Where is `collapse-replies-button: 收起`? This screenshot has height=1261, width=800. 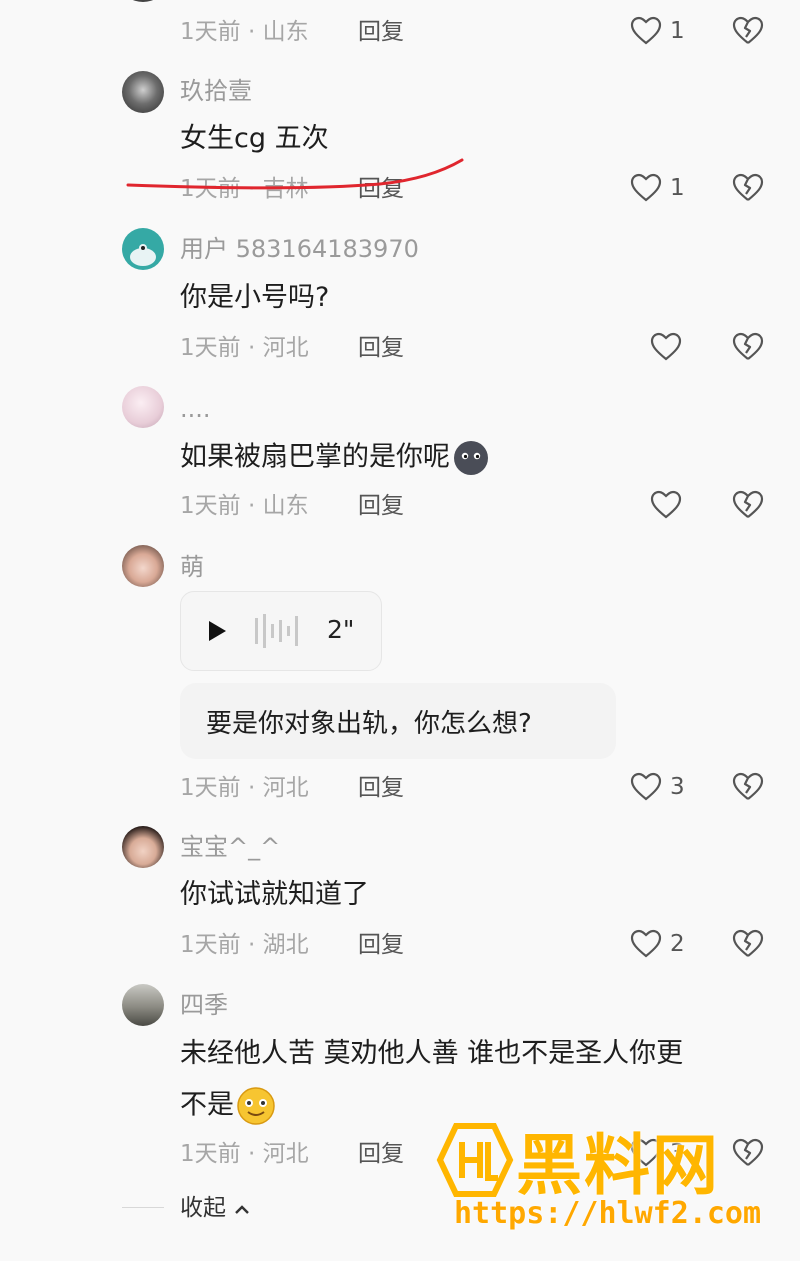
collapse-replies-button: 收起 is located at coordinates (215, 1208).